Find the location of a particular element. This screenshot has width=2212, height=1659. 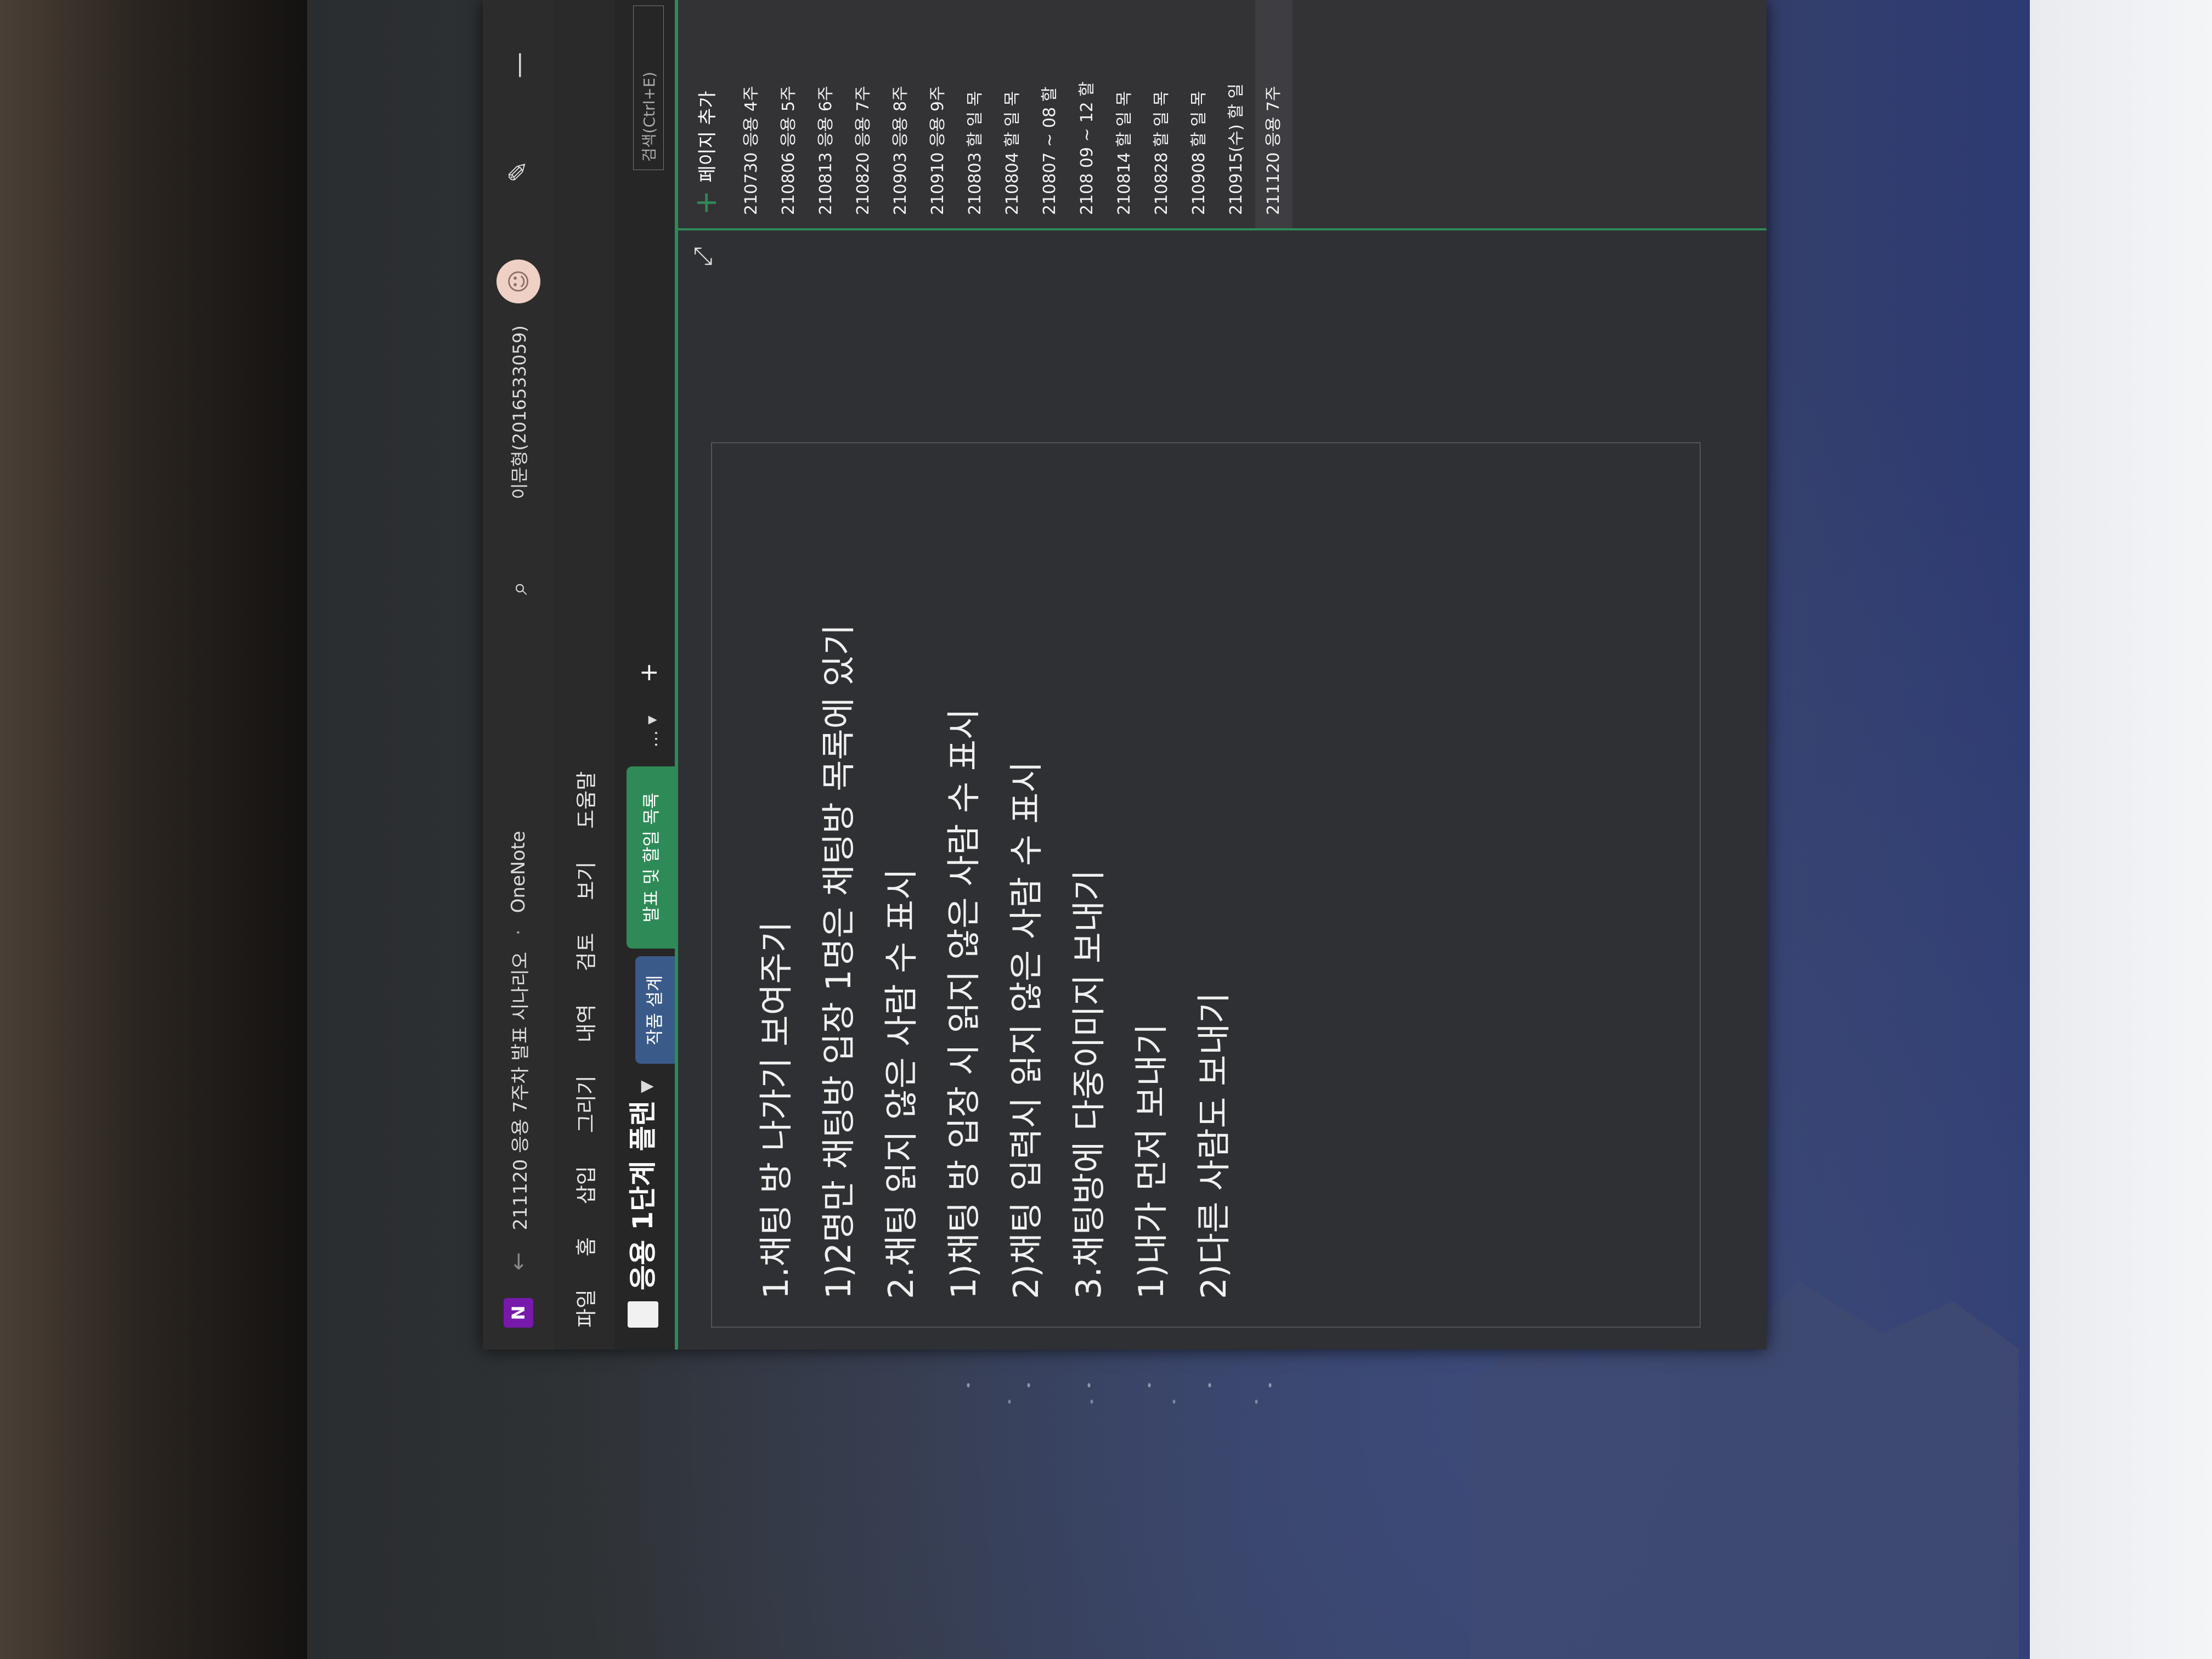

menu-draw: 그리기 is located at coordinates (584, 1104).